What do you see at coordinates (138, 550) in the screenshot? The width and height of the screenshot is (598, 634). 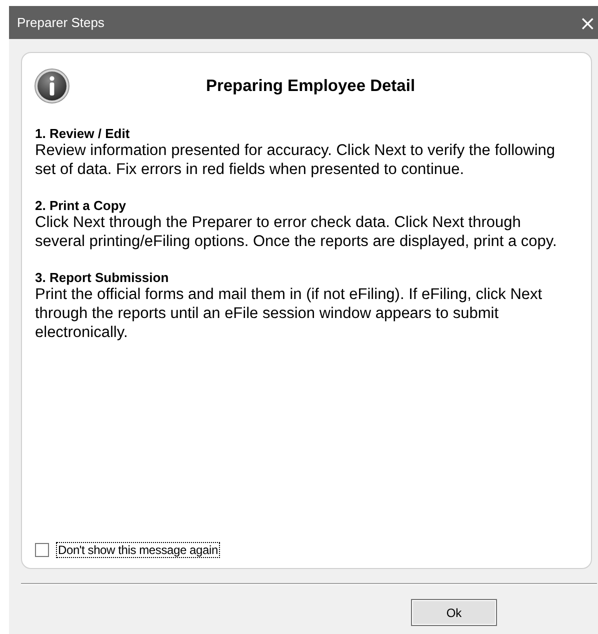 I see `checkbox-label: Don't show this message again` at bounding box center [138, 550].